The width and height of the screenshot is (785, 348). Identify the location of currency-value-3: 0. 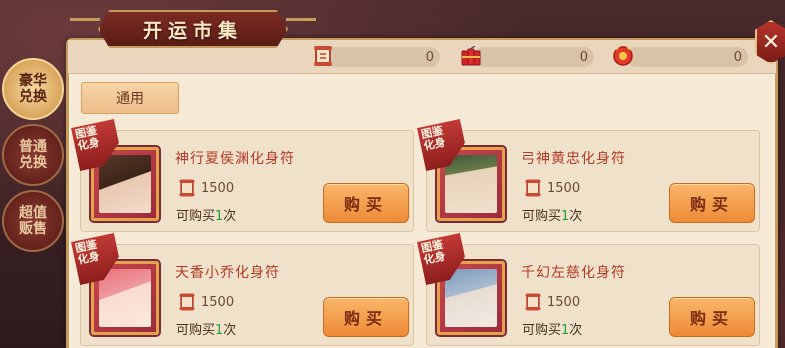
(737, 57).